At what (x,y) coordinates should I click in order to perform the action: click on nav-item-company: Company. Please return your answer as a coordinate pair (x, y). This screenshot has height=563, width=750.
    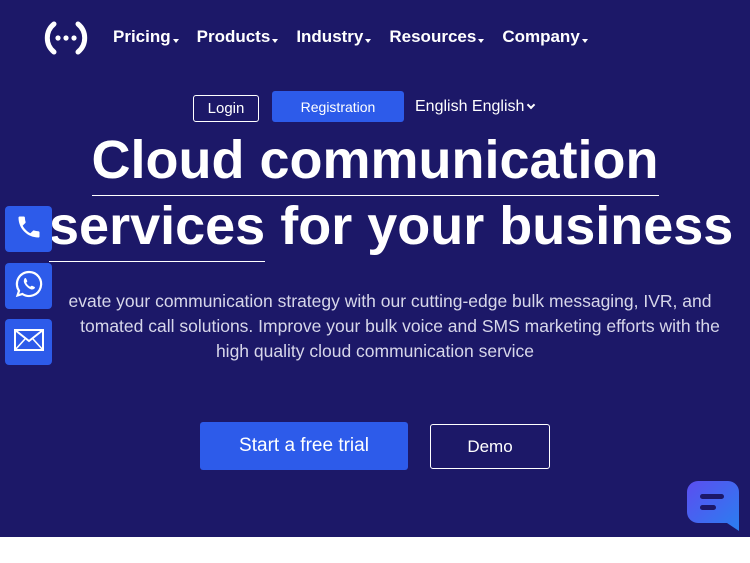
    Looking at the image, I should click on (545, 37).